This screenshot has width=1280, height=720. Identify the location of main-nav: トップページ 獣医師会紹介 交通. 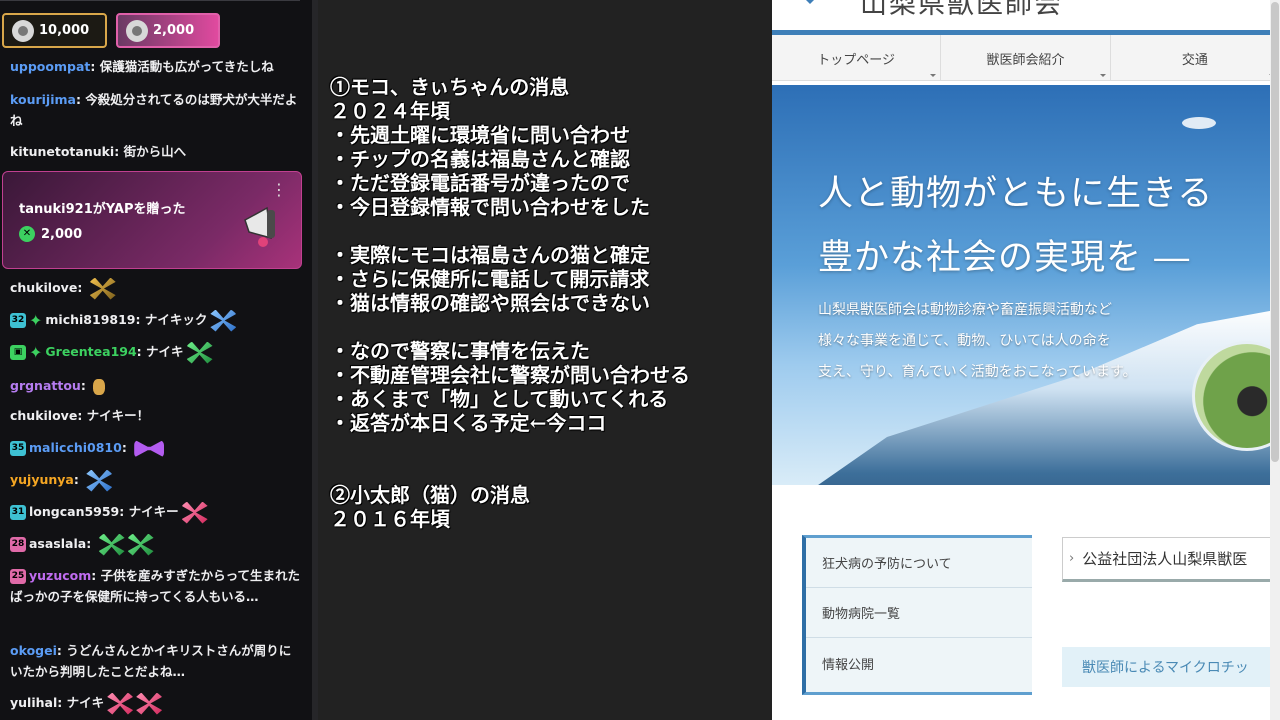
(1026, 58).